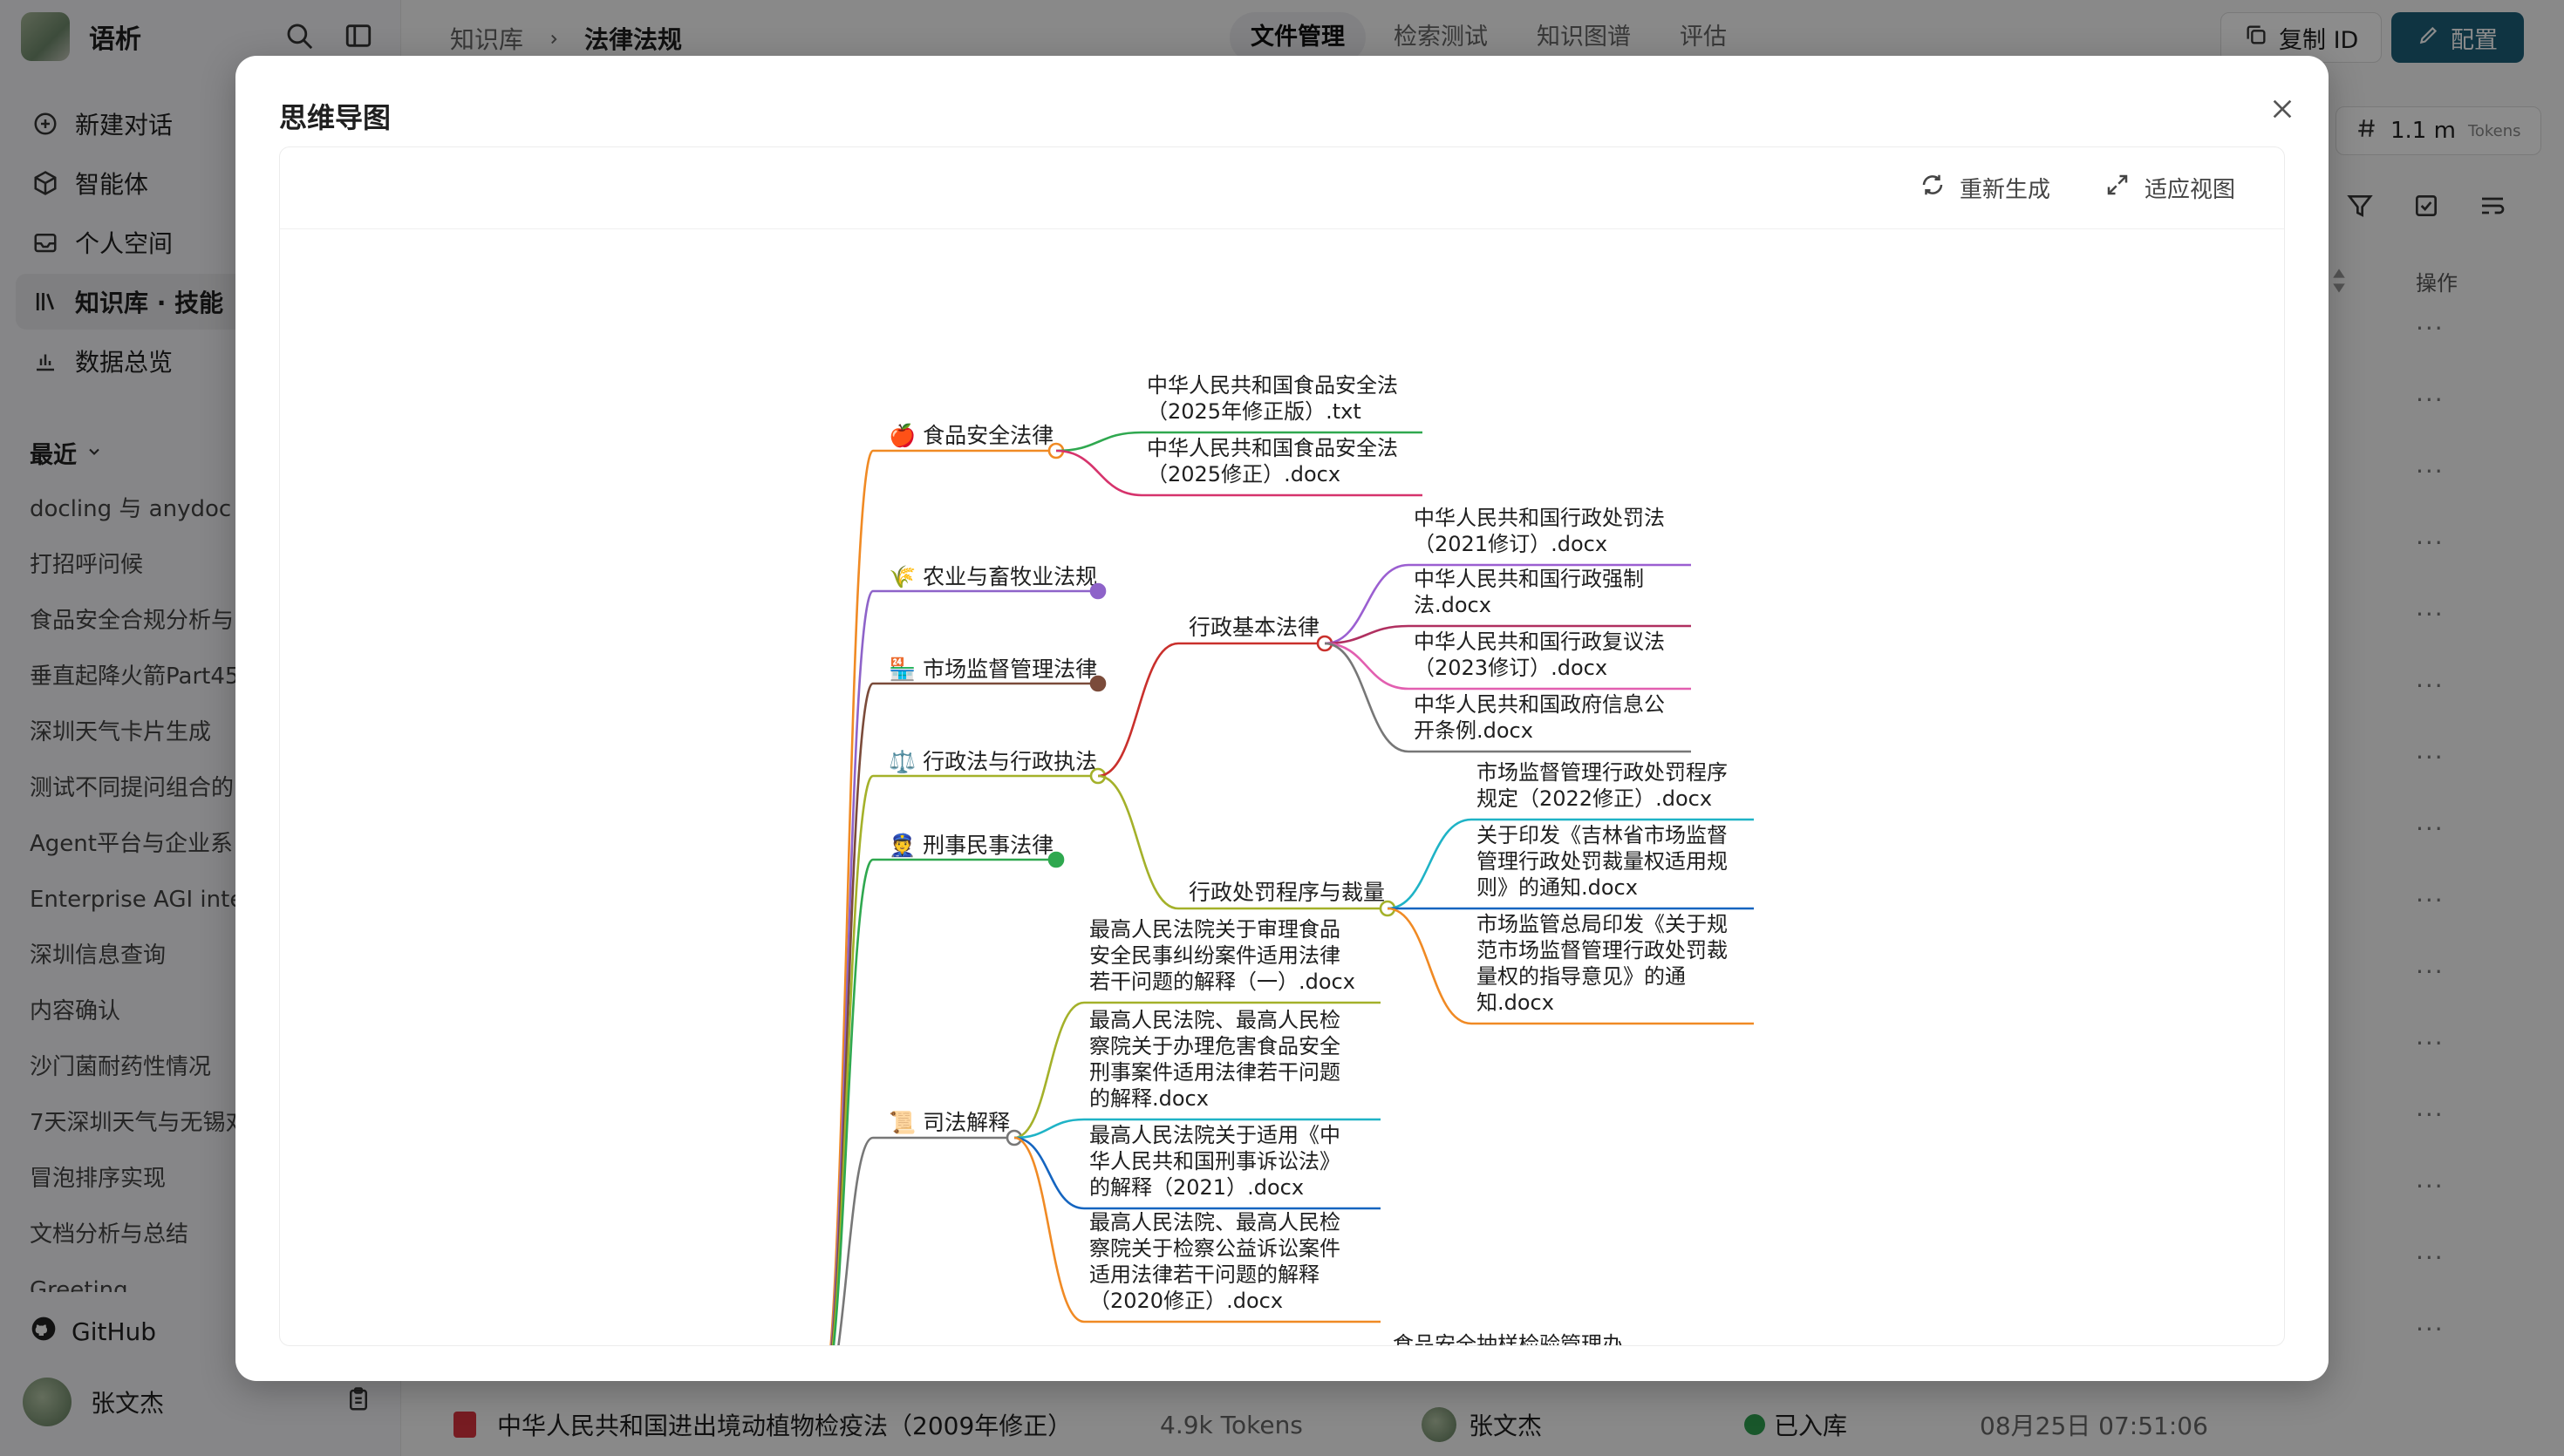  I want to click on mindmap-leaf-line: 法.docx, so click(1452, 605).